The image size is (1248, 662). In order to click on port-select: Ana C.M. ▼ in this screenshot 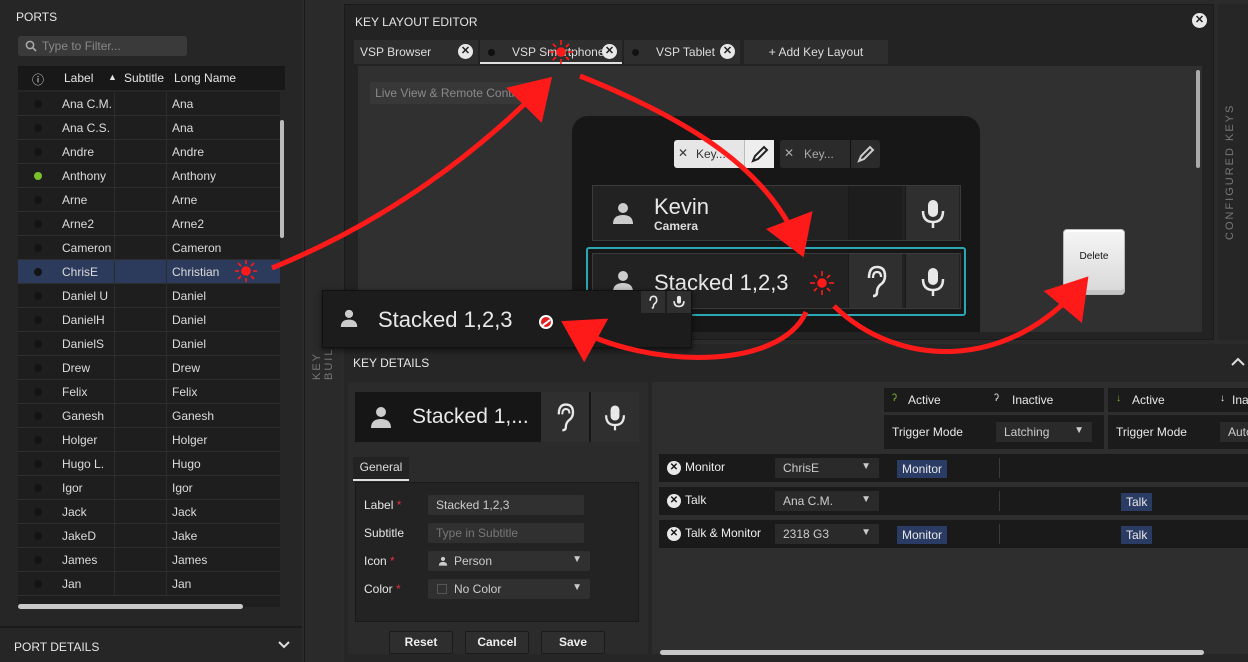, I will do `click(827, 501)`.